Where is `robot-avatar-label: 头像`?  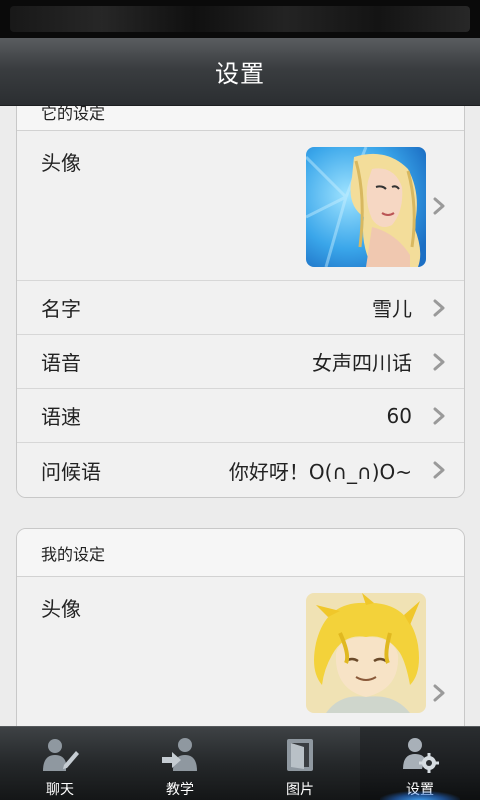 robot-avatar-label: 头像 is located at coordinates (61, 163).